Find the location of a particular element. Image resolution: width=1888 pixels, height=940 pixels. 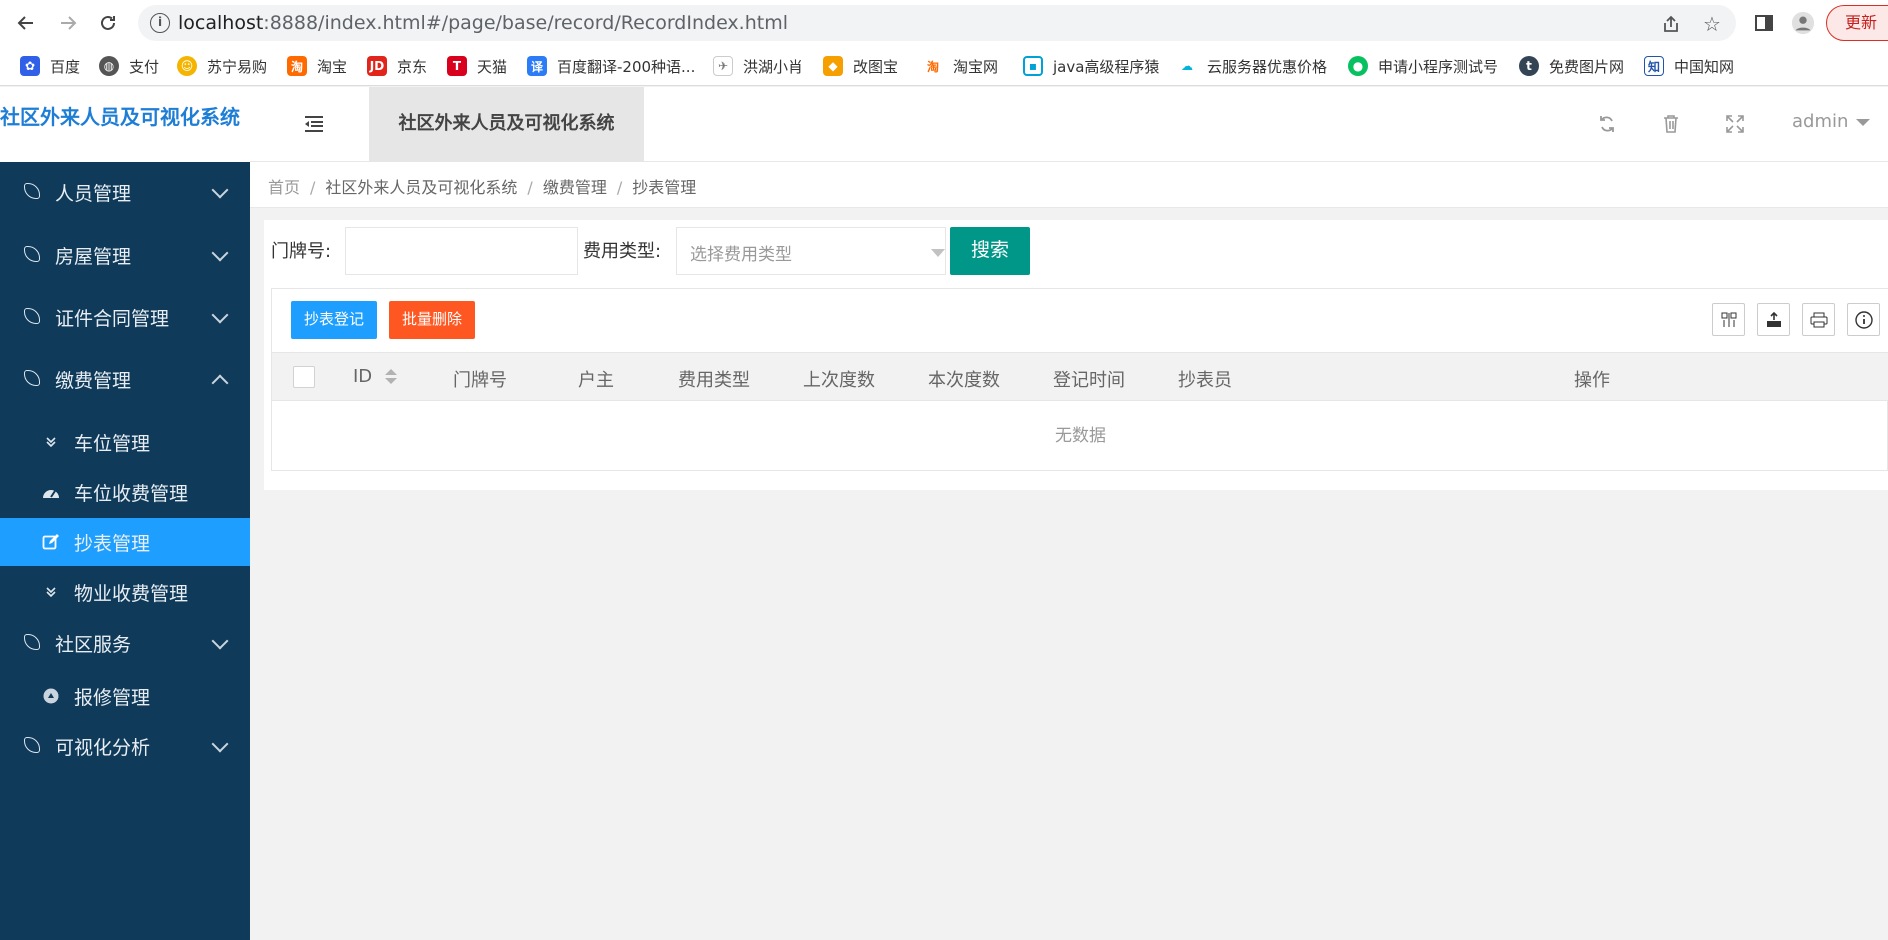

double-chevron-down-icon is located at coordinates (51, 592).